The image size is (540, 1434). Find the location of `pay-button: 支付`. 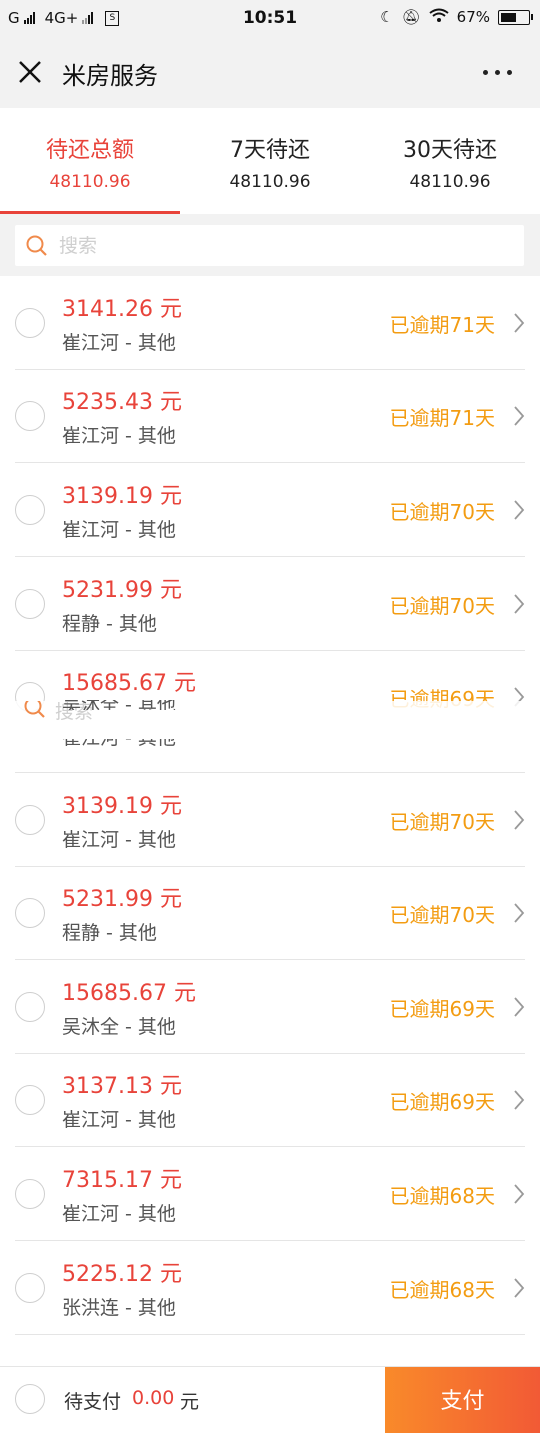

pay-button: 支付 is located at coordinates (462, 1400).